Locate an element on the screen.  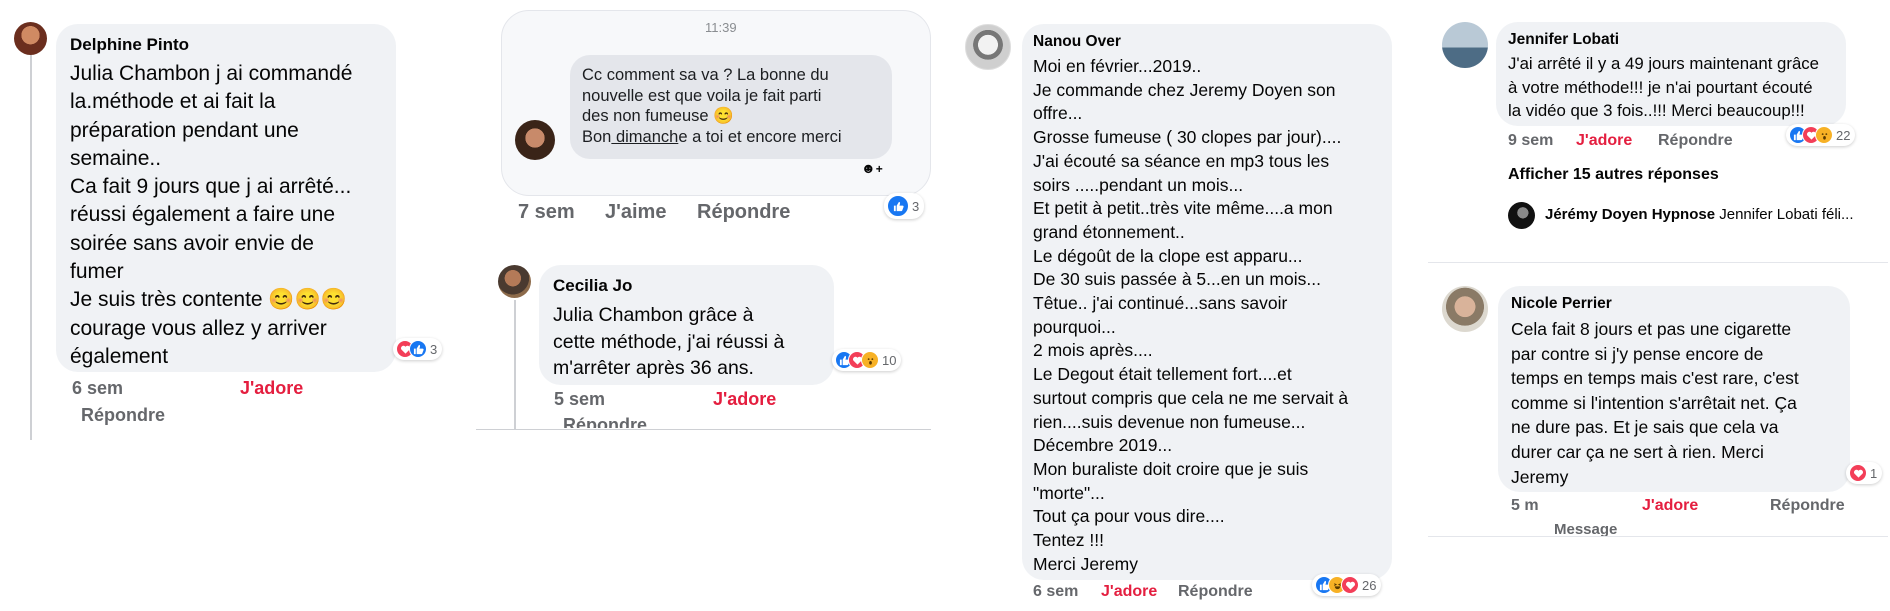
emoji-add-icon: ☻+ is located at coordinates (874, 169).